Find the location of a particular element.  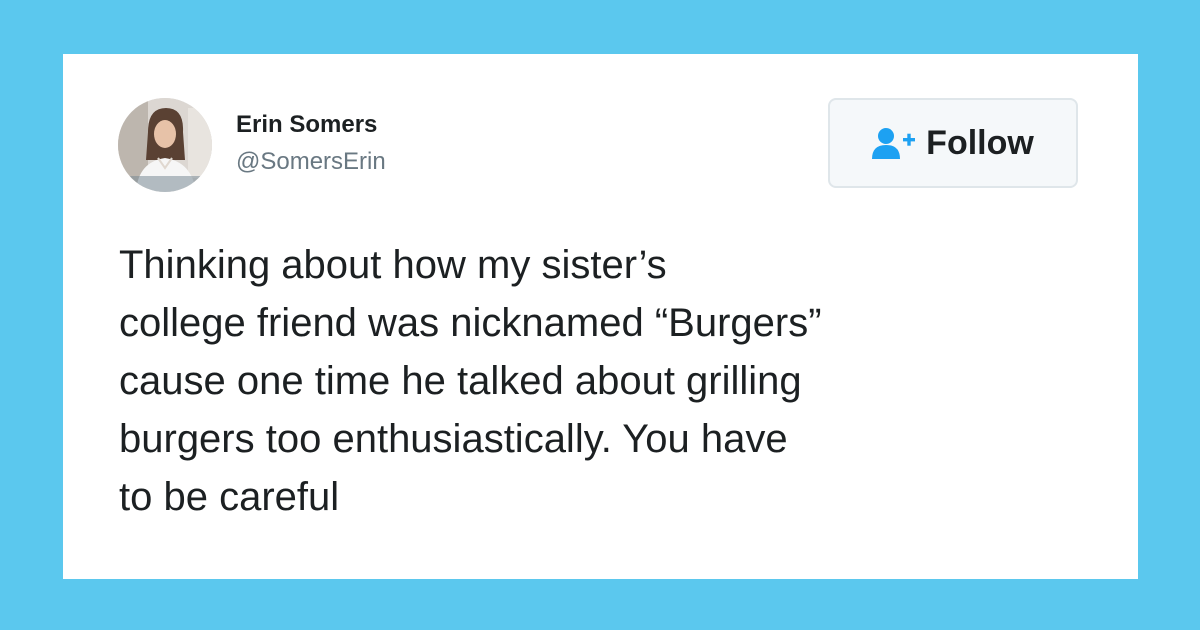

follow-button: Follow is located at coordinates (953, 143).